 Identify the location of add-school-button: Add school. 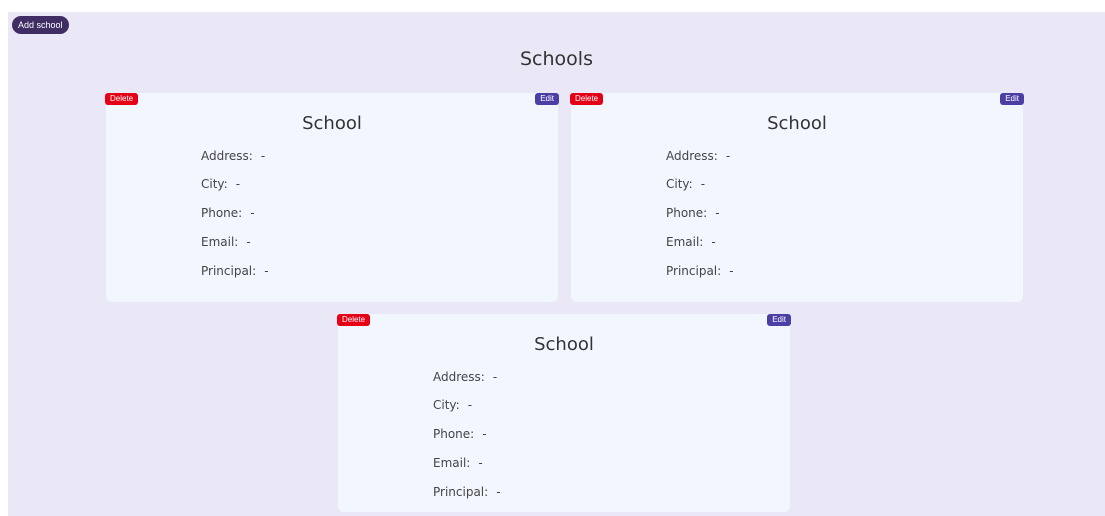
(40, 25).